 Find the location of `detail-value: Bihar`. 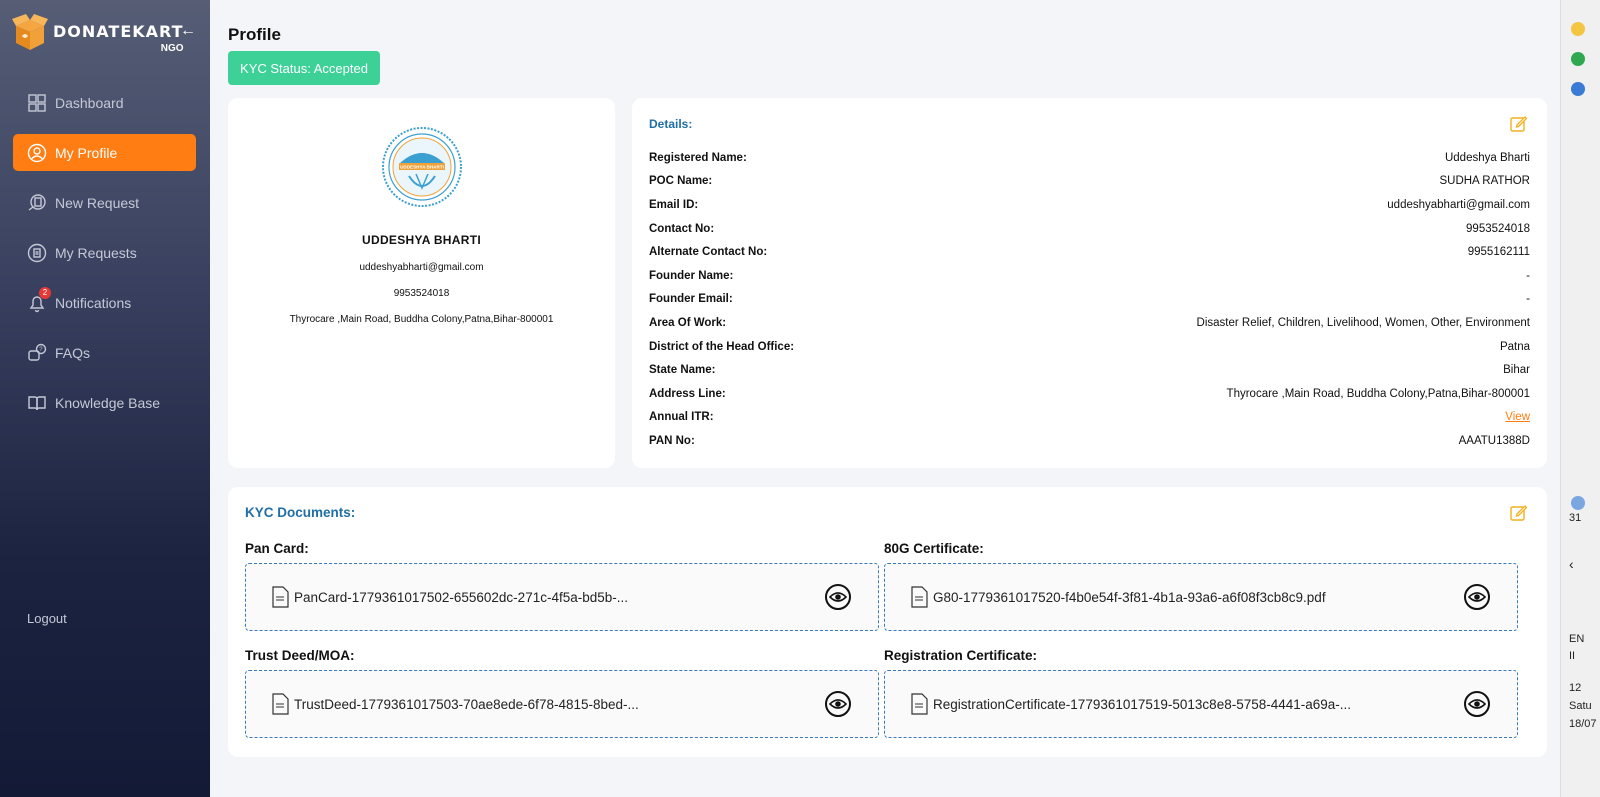

detail-value: Bihar is located at coordinates (1516, 370).